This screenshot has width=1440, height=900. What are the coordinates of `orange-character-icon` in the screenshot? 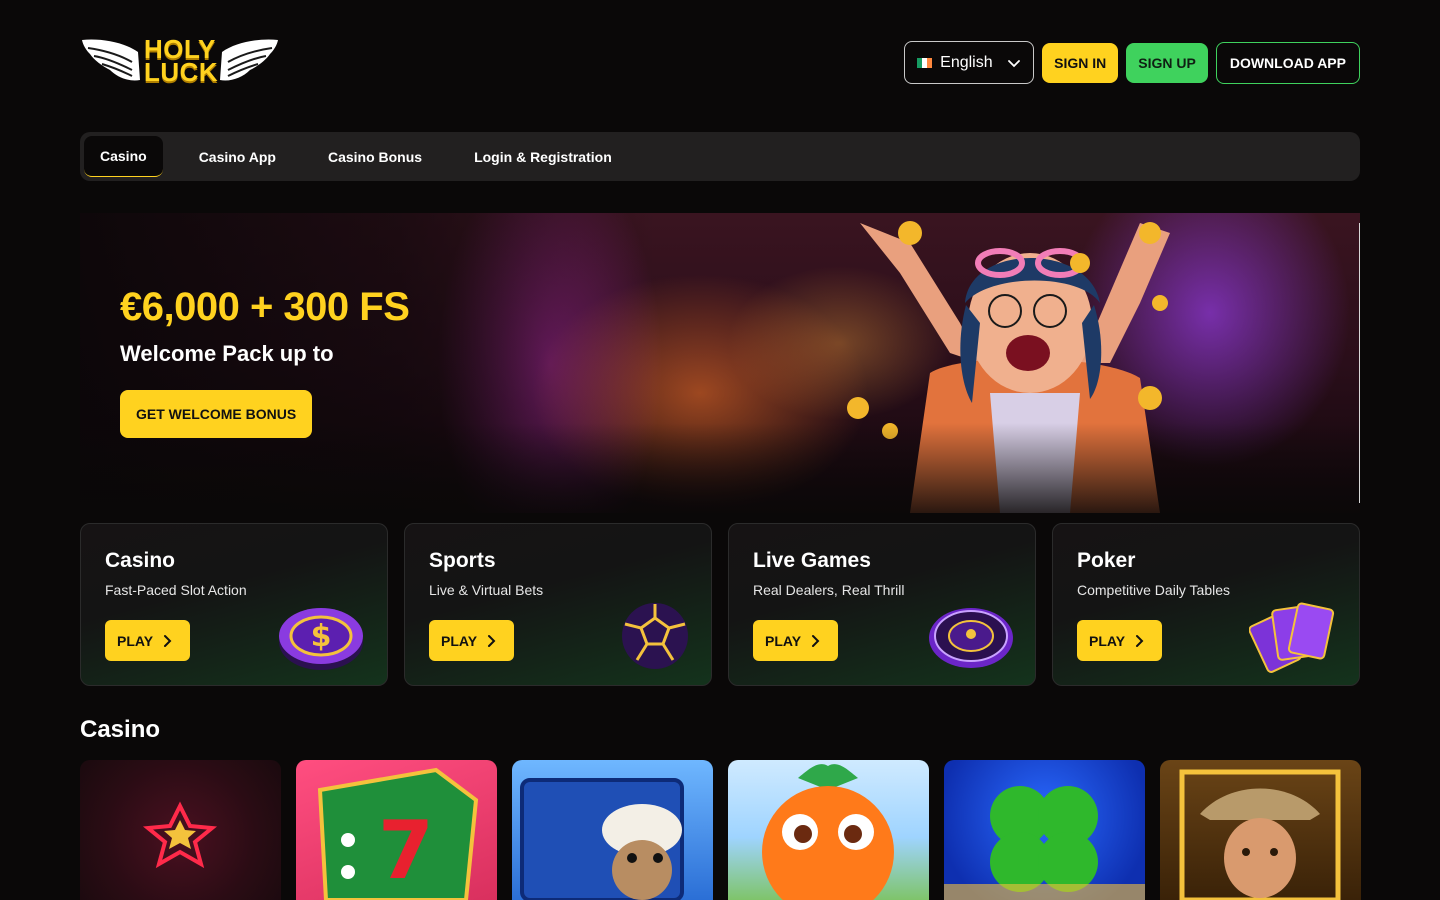 It's located at (828, 832).